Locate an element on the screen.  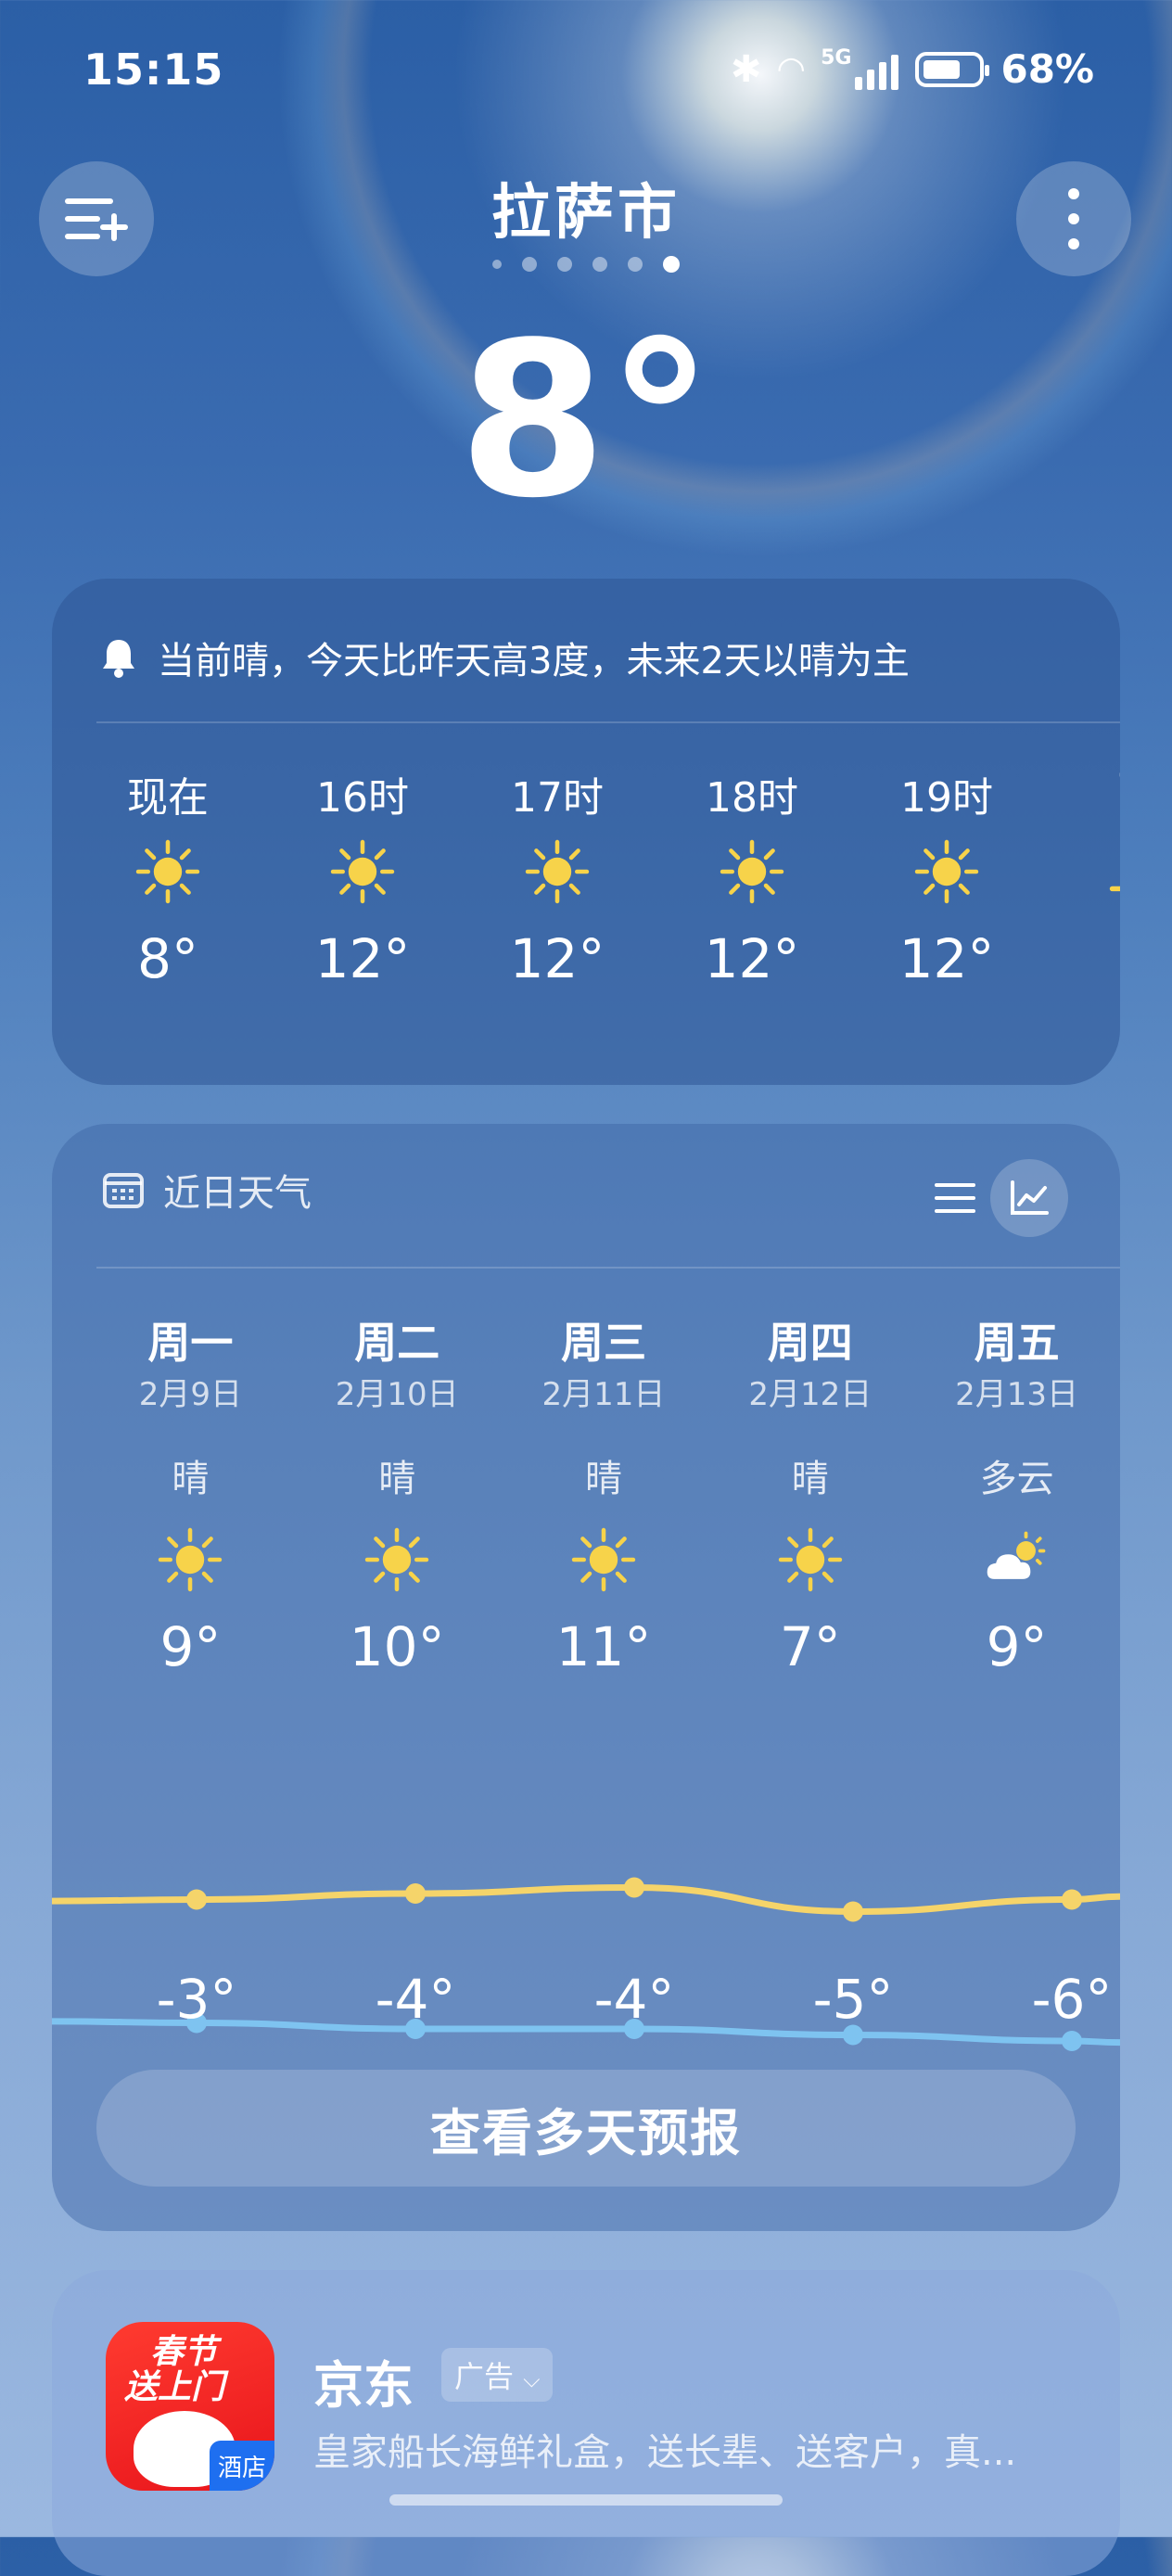
battery-fill is located at coordinates (942, 69).